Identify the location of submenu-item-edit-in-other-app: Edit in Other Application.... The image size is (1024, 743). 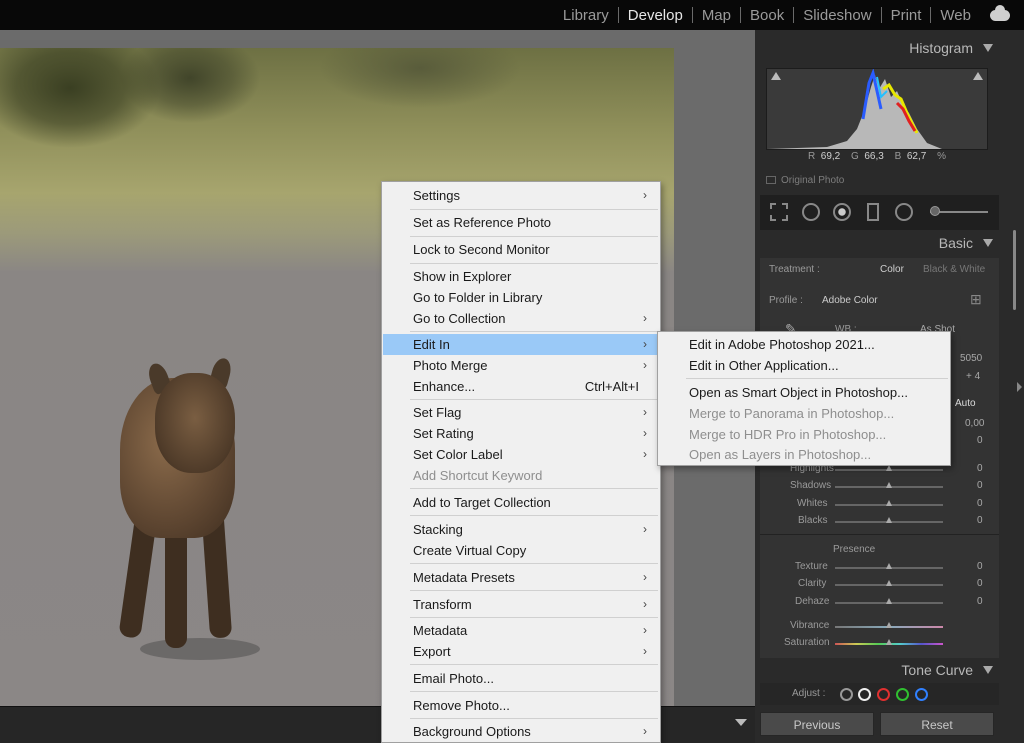
(804, 365).